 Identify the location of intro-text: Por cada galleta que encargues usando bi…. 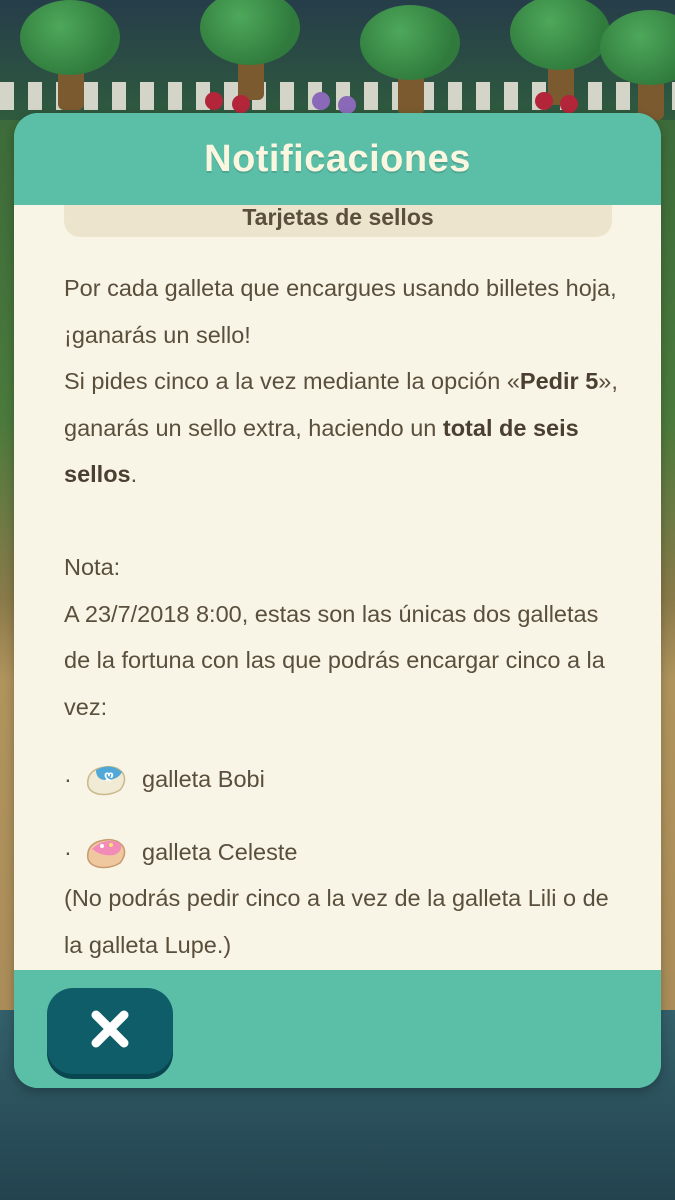
(340, 311).